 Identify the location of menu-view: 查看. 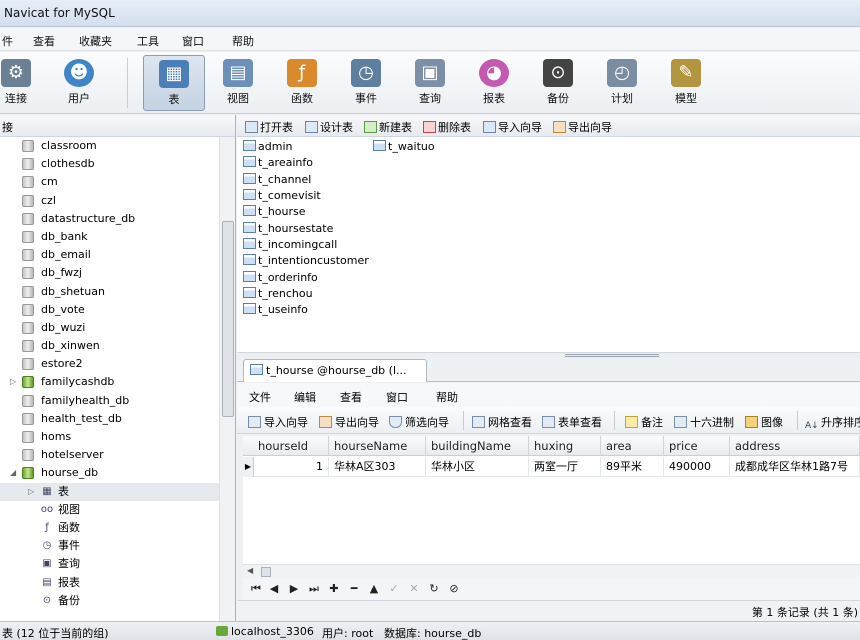
(44, 41).